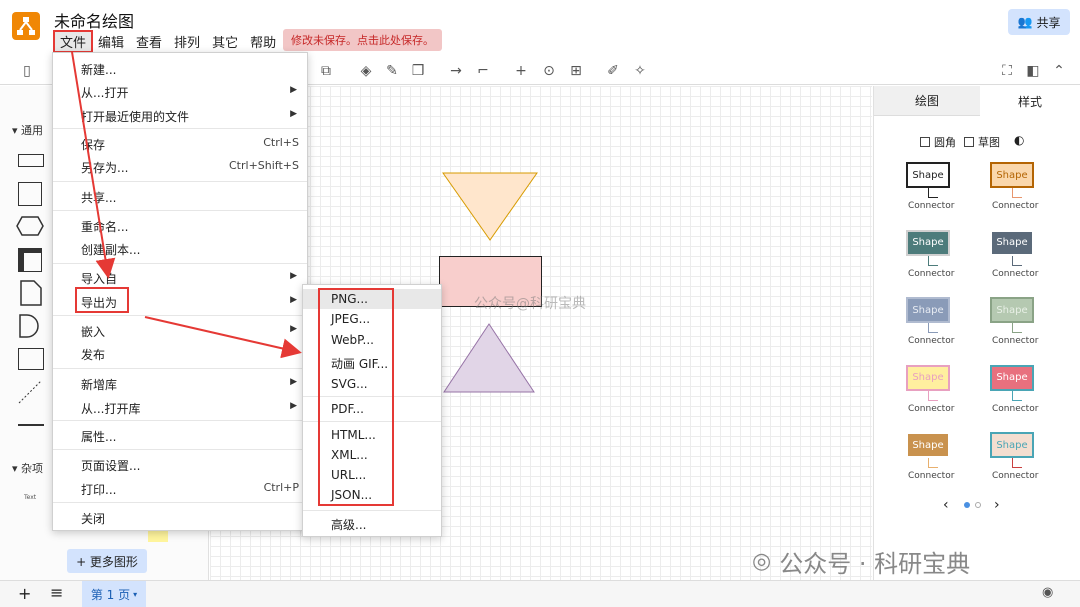 Image resolution: width=1080 pixels, height=607 pixels. I want to click on shape-rectangle, so click(31, 160).